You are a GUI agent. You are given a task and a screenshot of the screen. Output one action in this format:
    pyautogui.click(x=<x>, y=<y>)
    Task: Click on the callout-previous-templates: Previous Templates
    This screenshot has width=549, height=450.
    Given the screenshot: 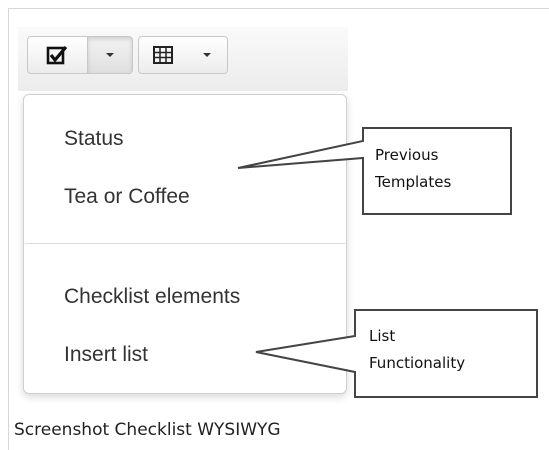 What is the action you would take?
    pyautogui.click(x=413, y=169)
    